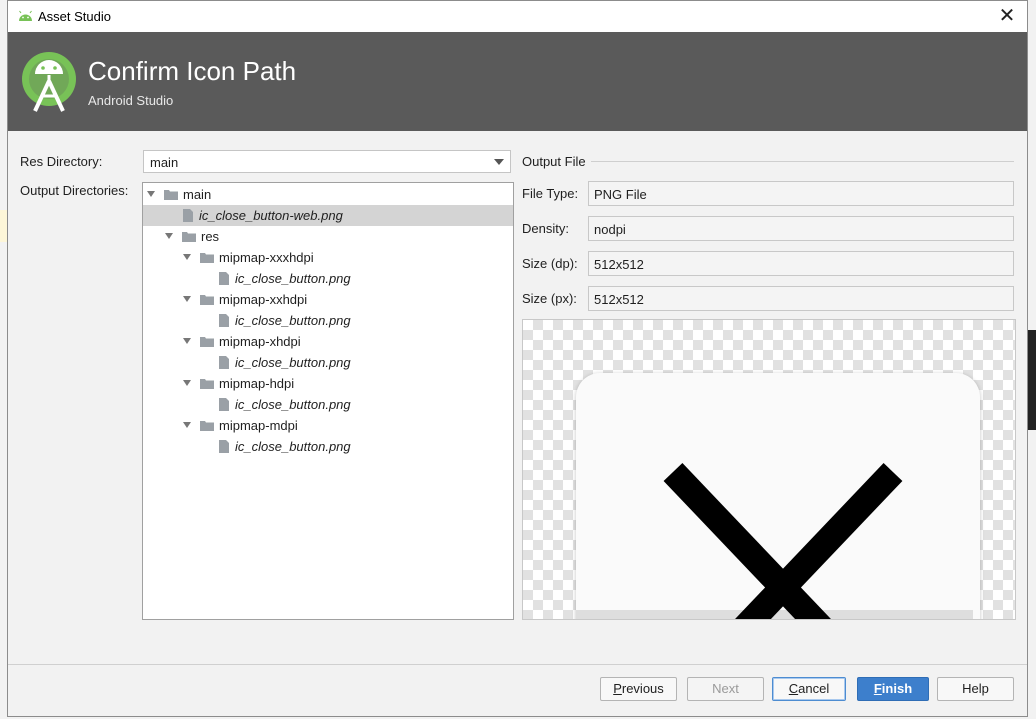 The image size is (1036, 719). Describe the element at coordinates (210, 236) in the screenshot. I see `tree-item-label: res` at that location.